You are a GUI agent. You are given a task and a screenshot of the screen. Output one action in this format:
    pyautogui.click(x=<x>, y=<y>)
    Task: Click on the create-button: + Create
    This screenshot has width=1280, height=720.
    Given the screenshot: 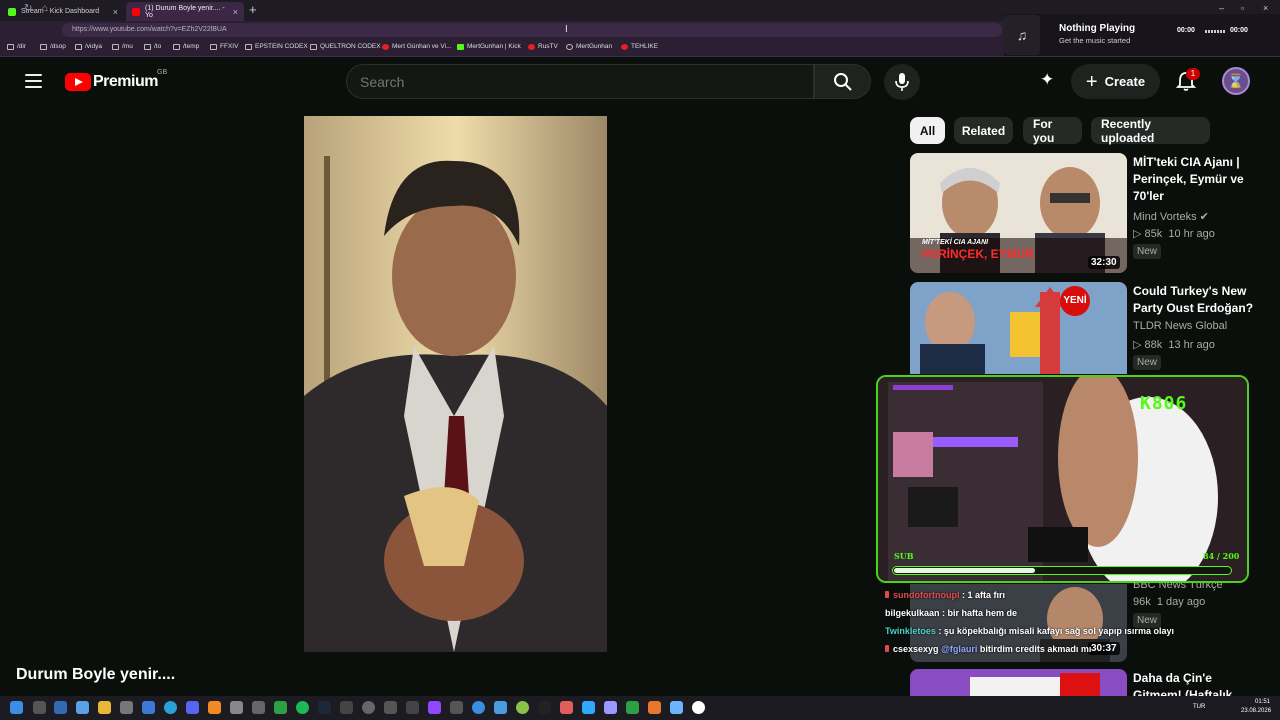 What is the action you would take?
    pyautogui.click(x=1115, y=81)
    